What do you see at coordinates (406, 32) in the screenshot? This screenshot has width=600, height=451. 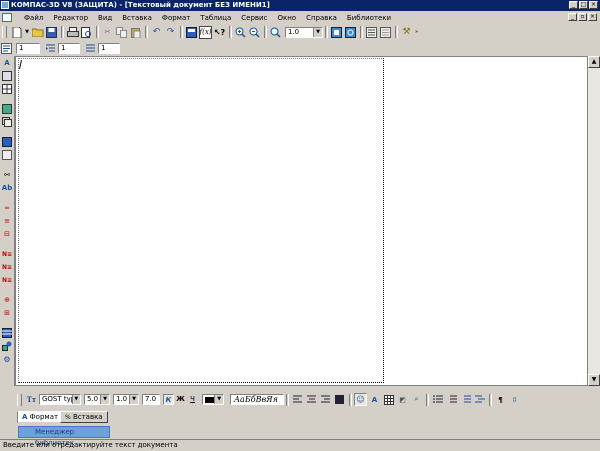 I see `tools-icon: ⚒` at bounding box center [406, 32].